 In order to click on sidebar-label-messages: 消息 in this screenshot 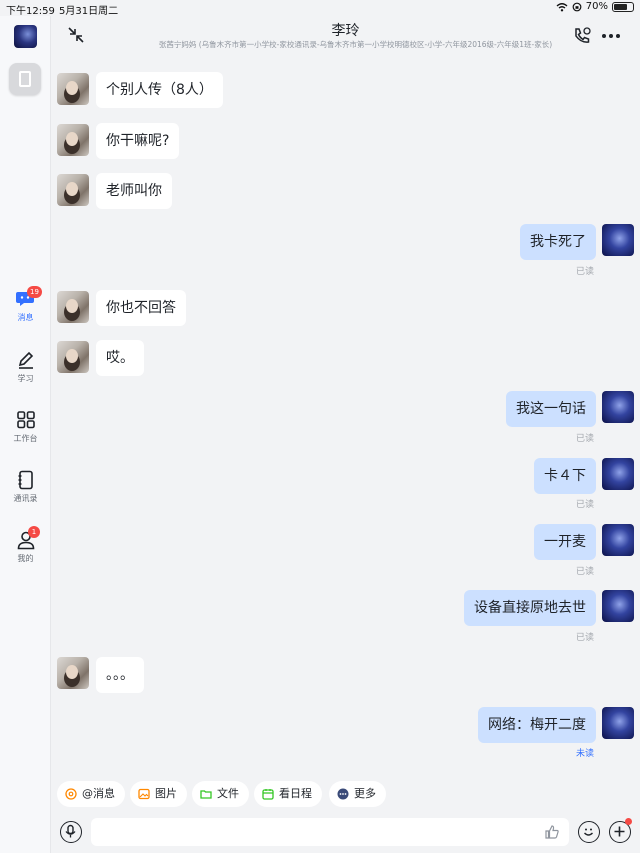, I will do `click(25, 317)`.